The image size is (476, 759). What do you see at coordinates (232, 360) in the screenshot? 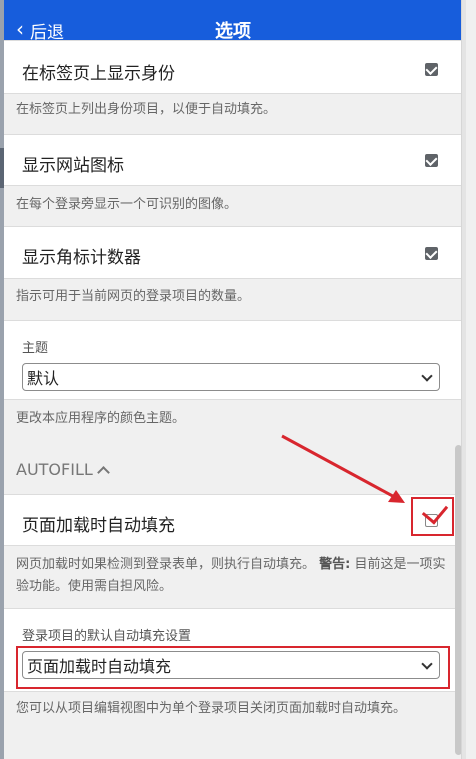
I see `theme-setting: 主题 默认` at bounding box center [232, 360].